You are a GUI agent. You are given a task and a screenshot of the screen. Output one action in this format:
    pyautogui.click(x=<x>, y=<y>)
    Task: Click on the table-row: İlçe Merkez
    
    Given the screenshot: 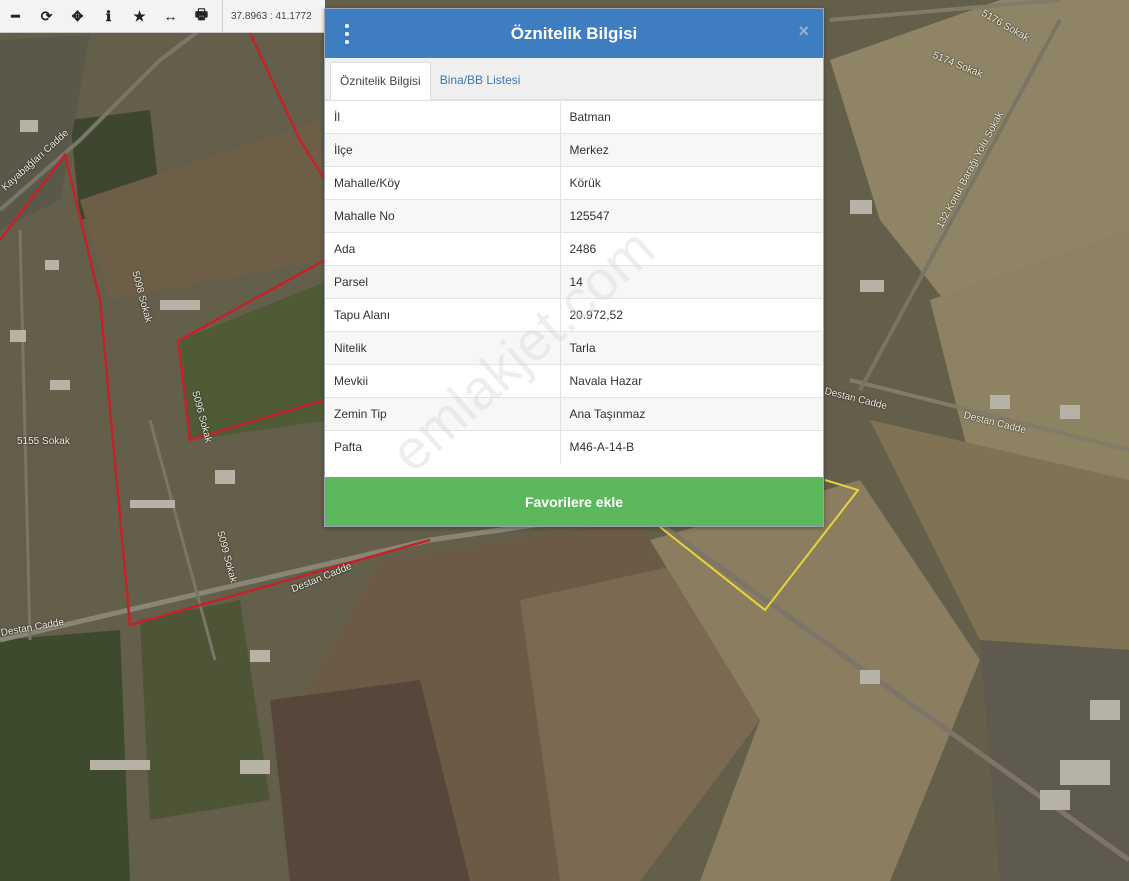 What is the action you would take?
    pyautogui.click(x=574, y=150)
    